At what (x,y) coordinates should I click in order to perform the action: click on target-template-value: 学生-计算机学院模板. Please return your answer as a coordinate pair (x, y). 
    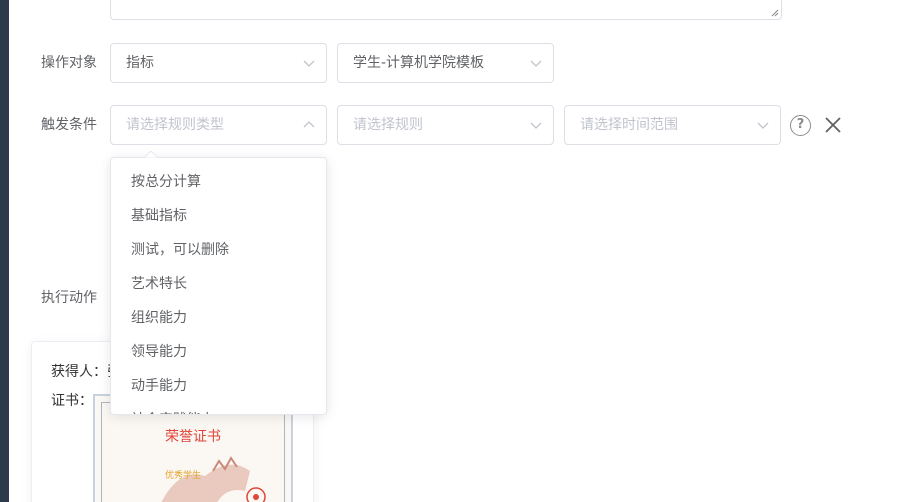
    Looking at the image, I should click on (419, 63).